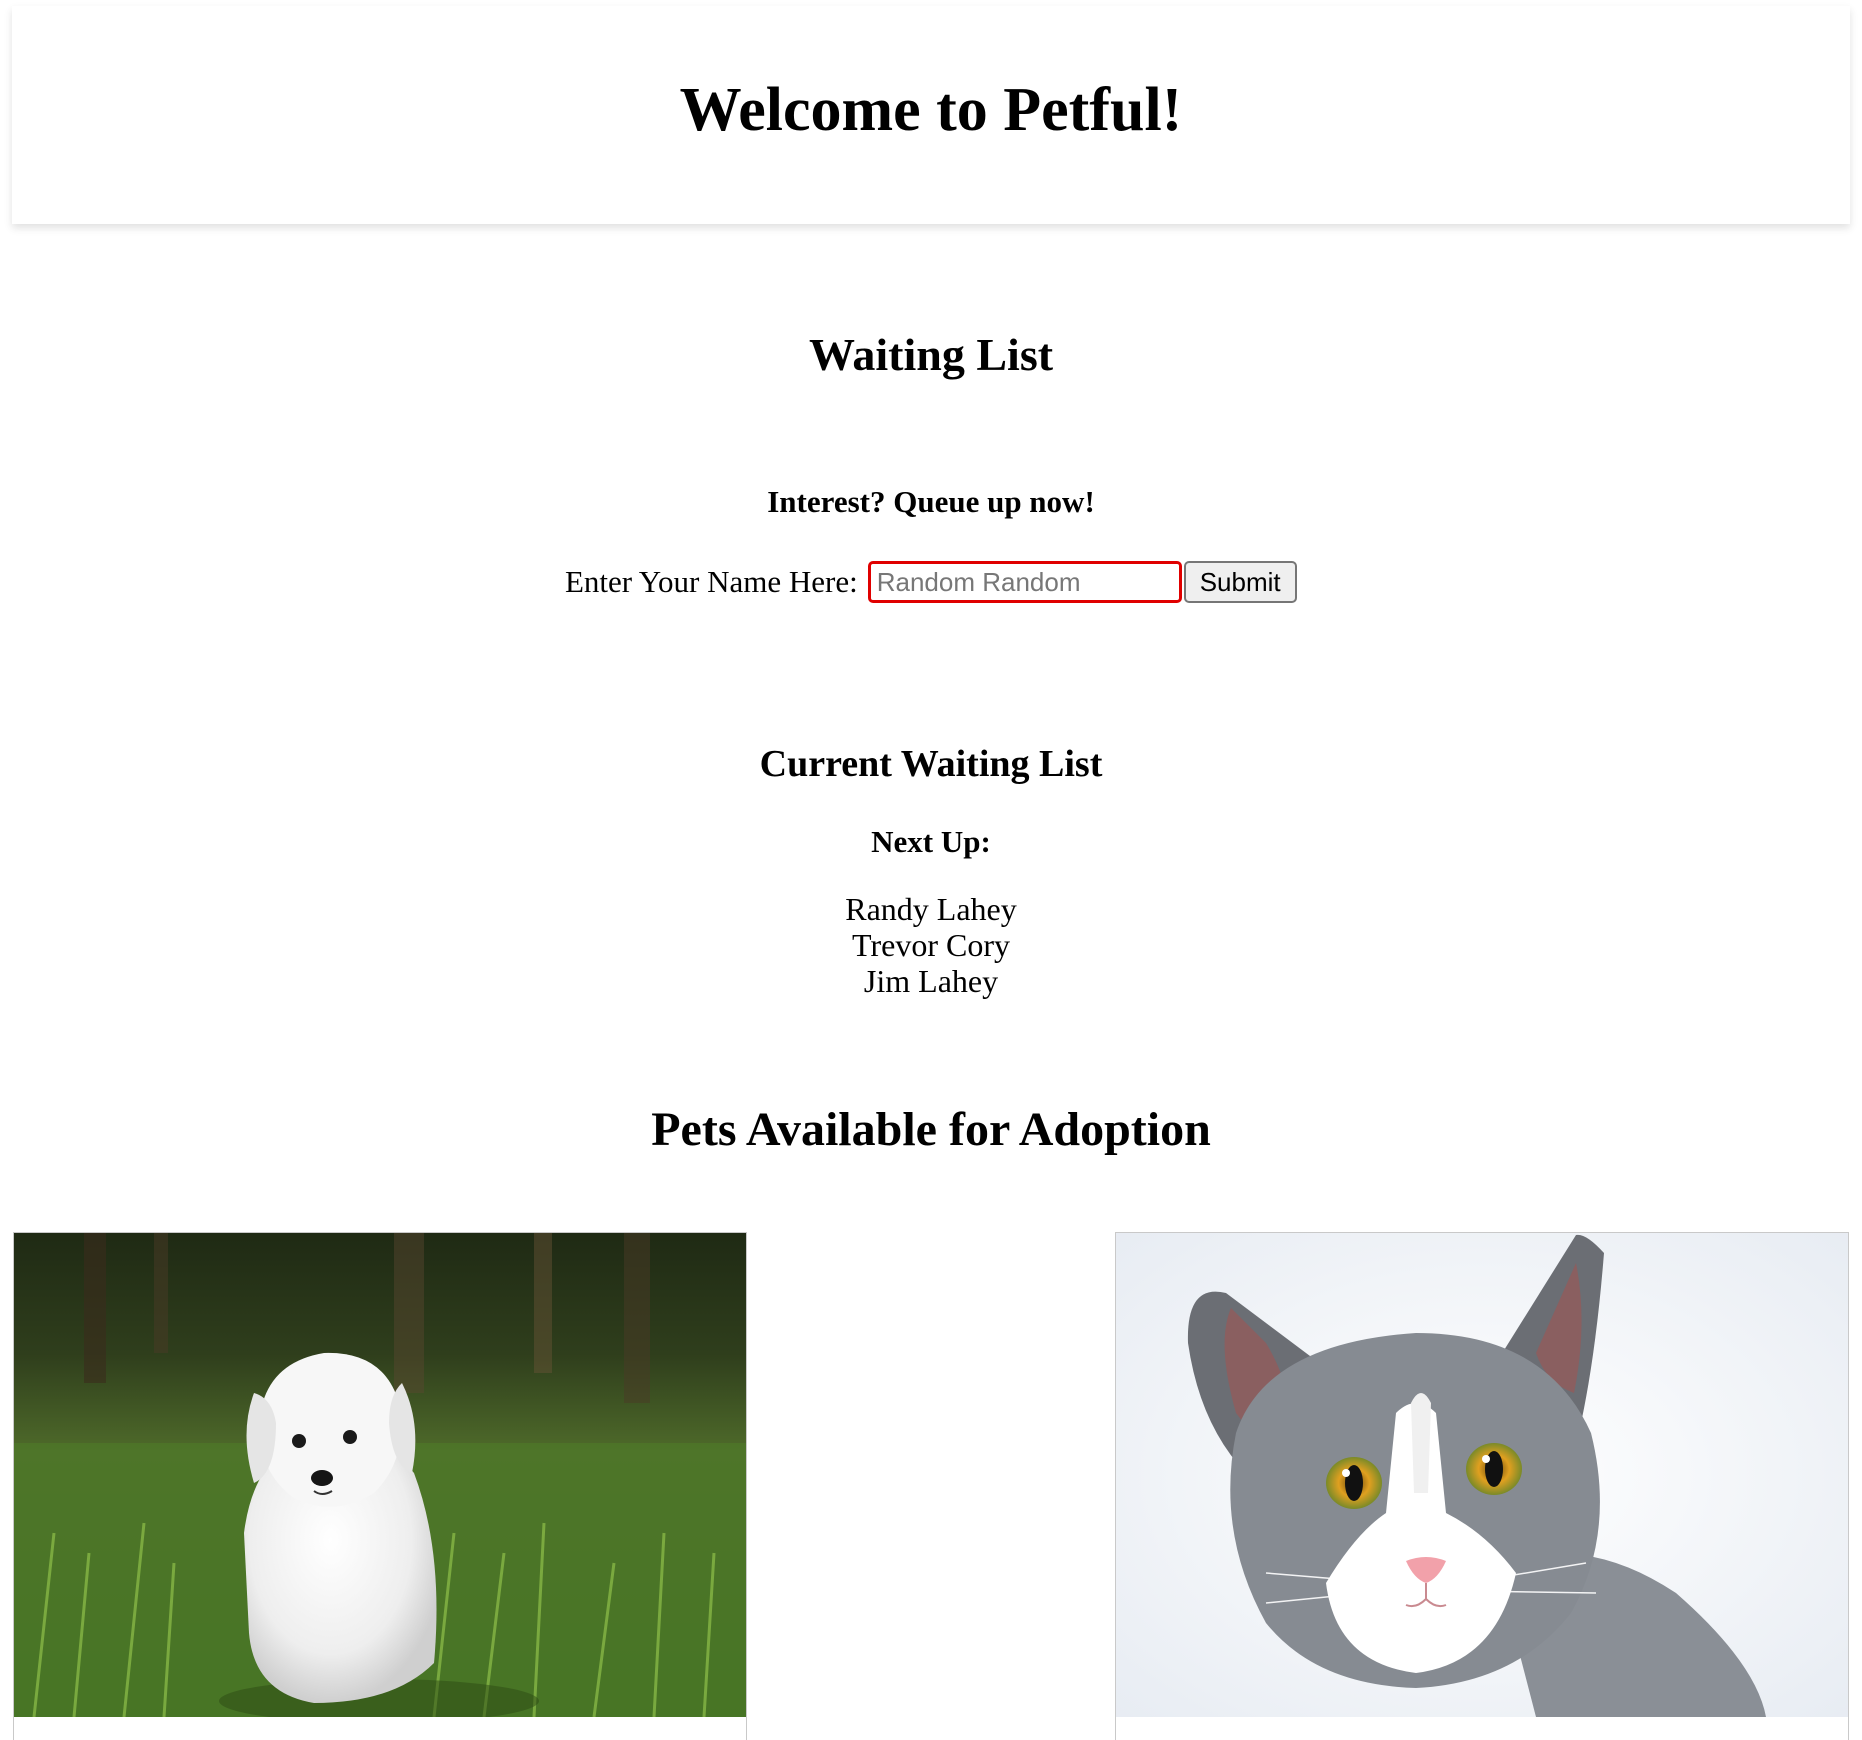  What do you see at coordinates (931, 981) in the screenshot?
I see `queue-item: Jim Lahey` at bounding box center [931, 981].